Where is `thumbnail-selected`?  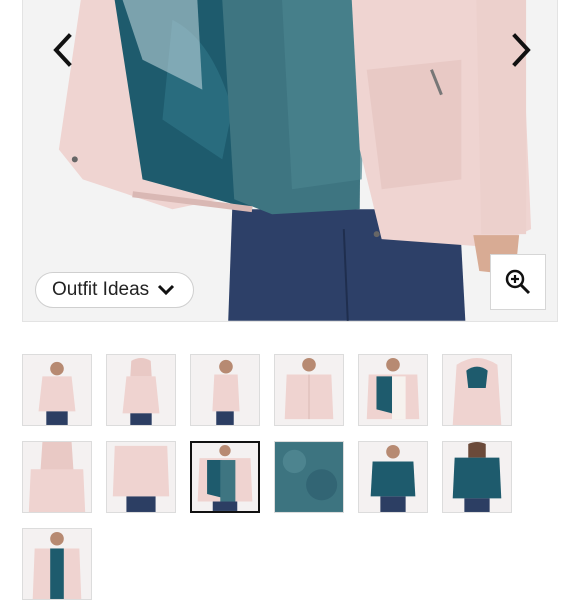
thumbnail-selected is located at coordinates (225, 477).